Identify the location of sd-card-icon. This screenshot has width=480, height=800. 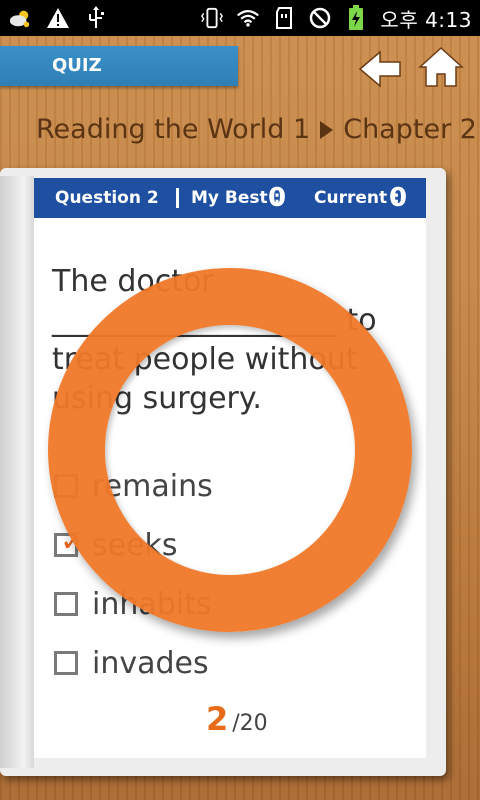
(284, 18).